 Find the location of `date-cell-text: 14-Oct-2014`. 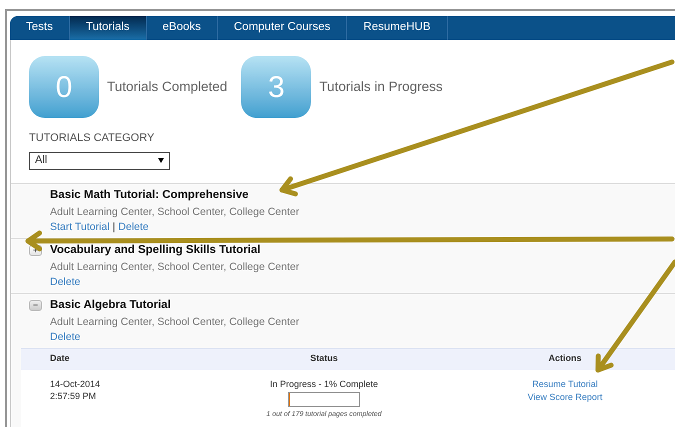

date-cell-text: 14-Oct-2014 is located at coordinates (76, 384).